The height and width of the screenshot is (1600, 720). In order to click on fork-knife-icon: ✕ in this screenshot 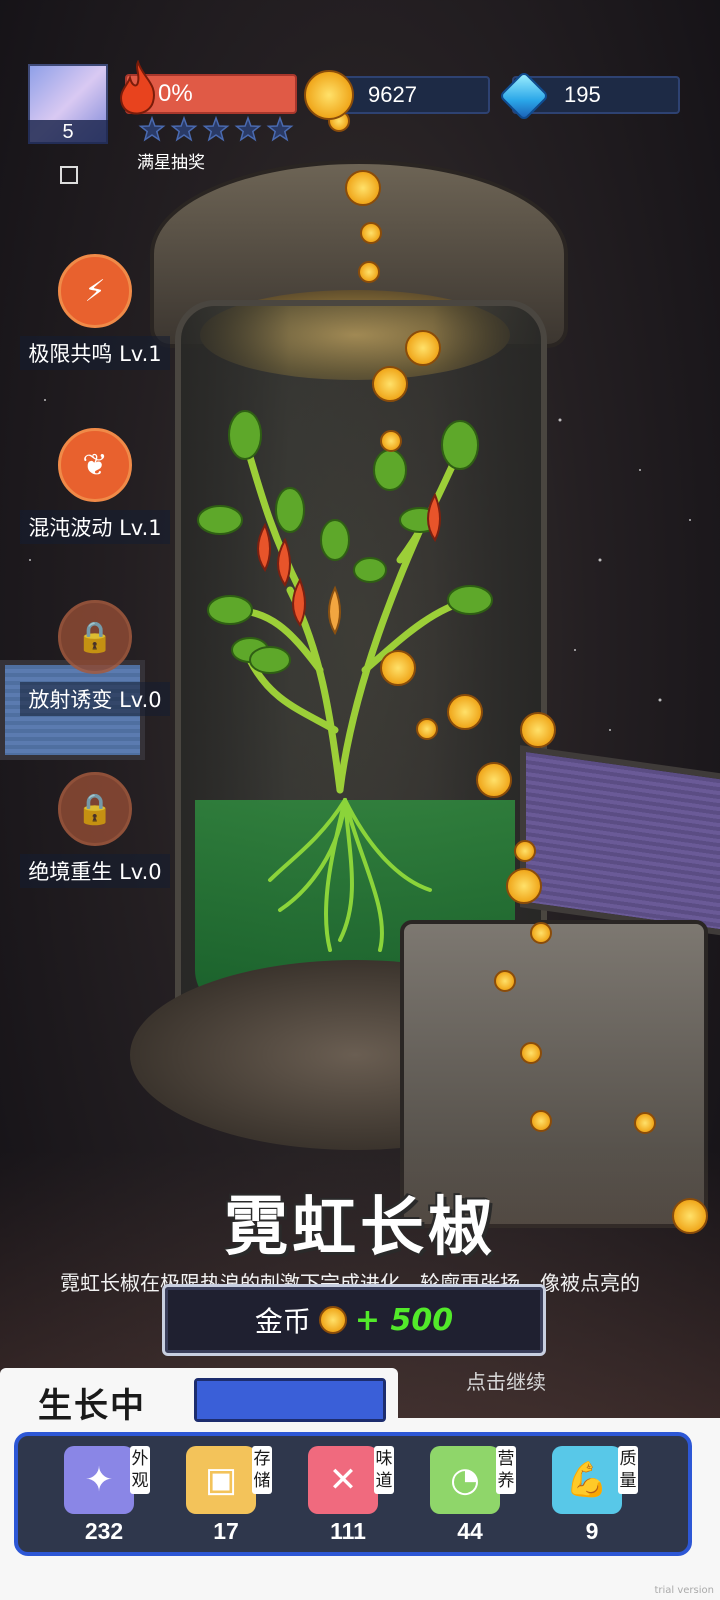, I will do `click(343, 1480)`.